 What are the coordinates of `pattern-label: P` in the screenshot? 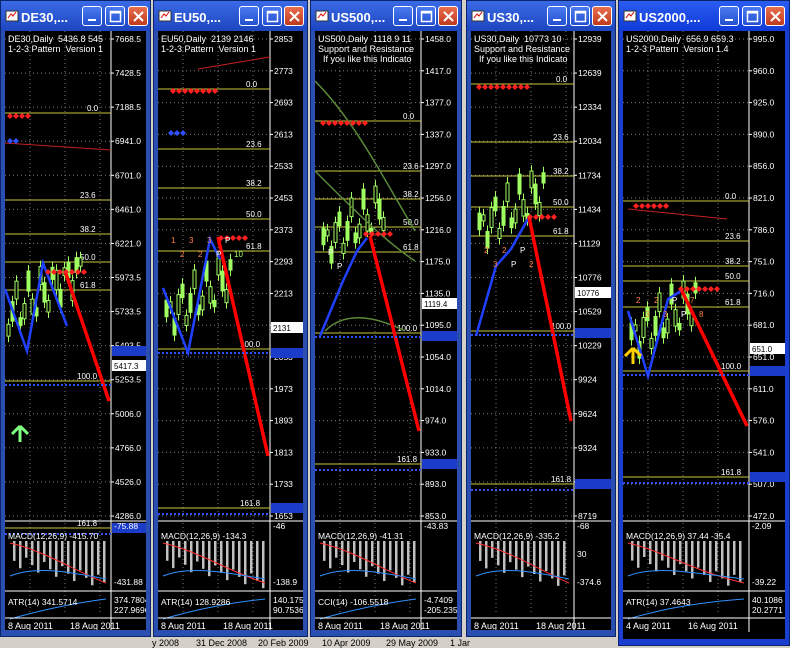 It's located at (218, 254).